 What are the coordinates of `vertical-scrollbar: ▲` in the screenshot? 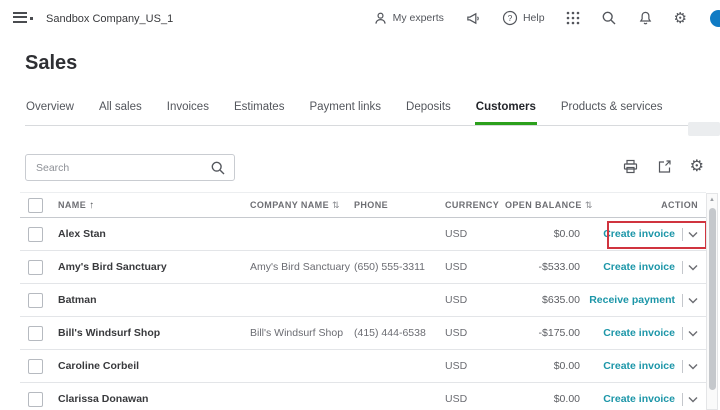 It's located at (712, 301).